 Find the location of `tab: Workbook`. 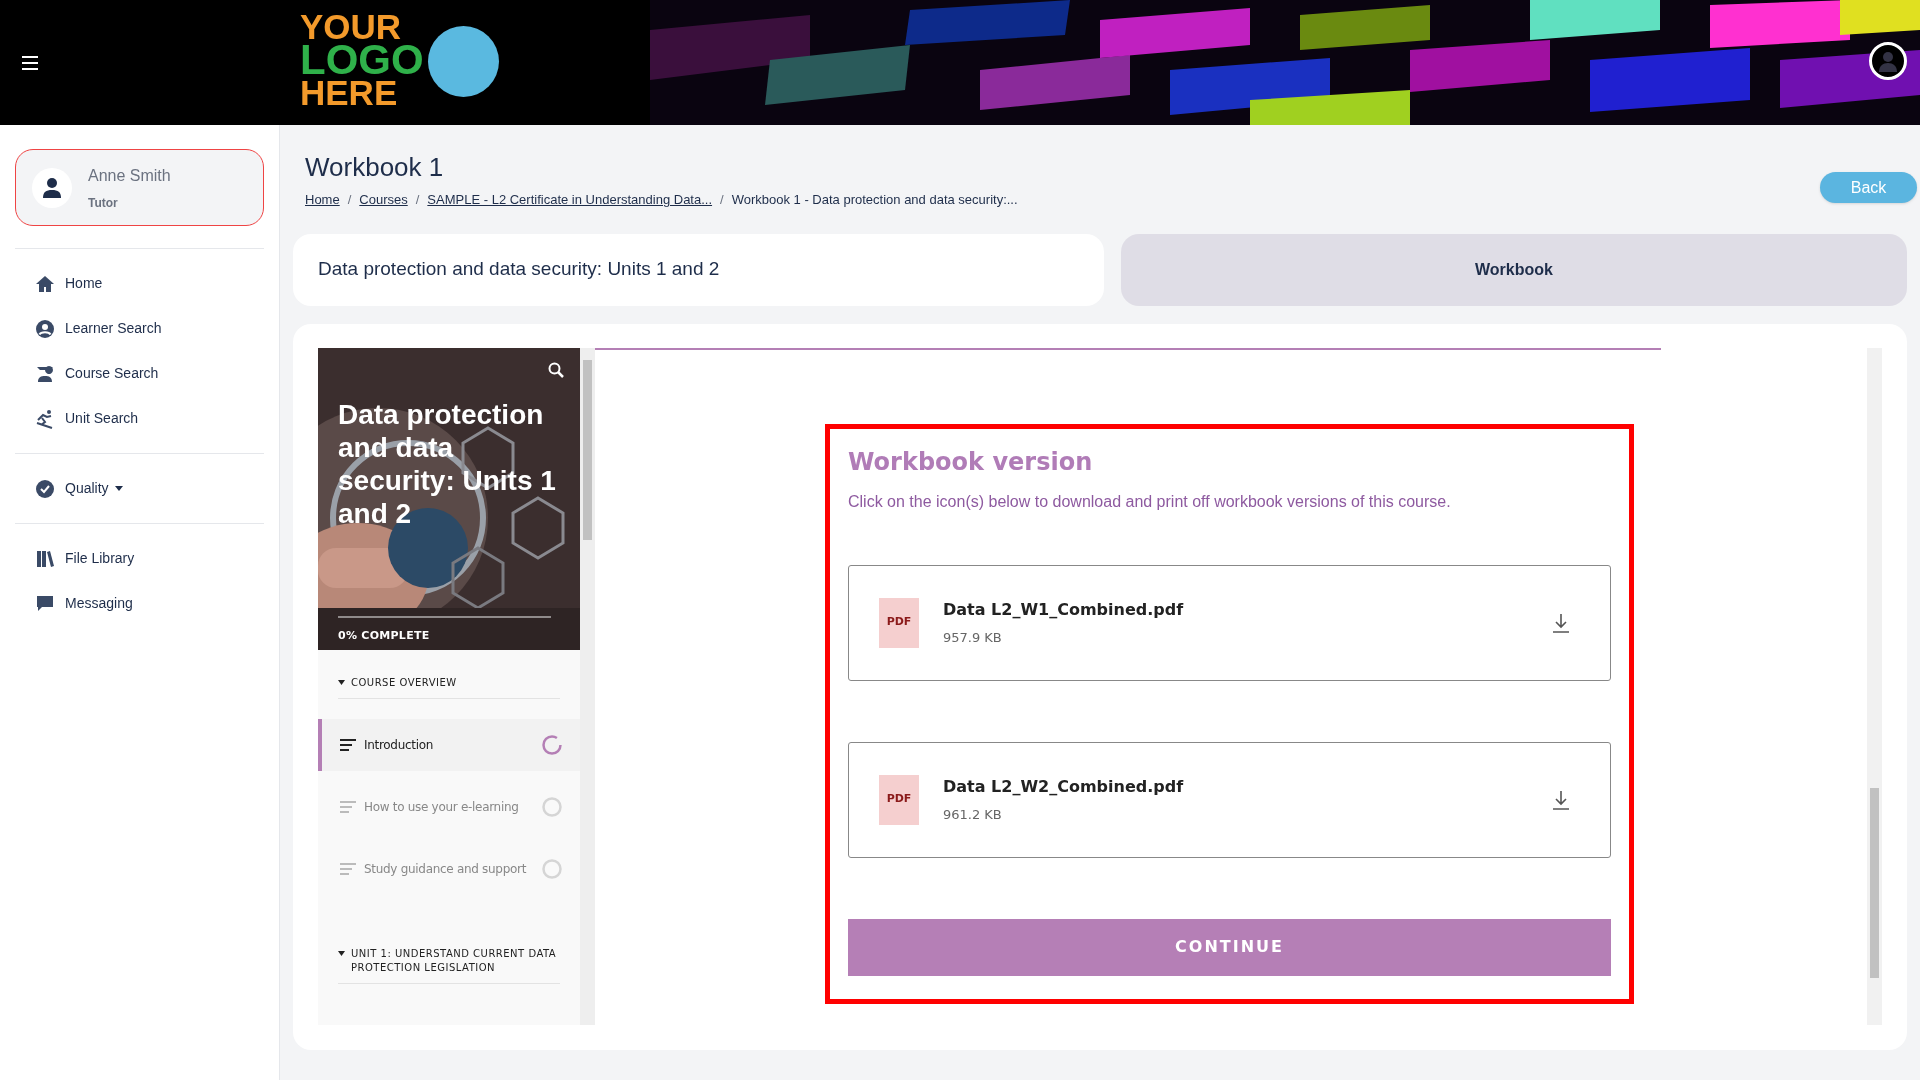

tab: Workbook is located at coordinates (1514, 269).